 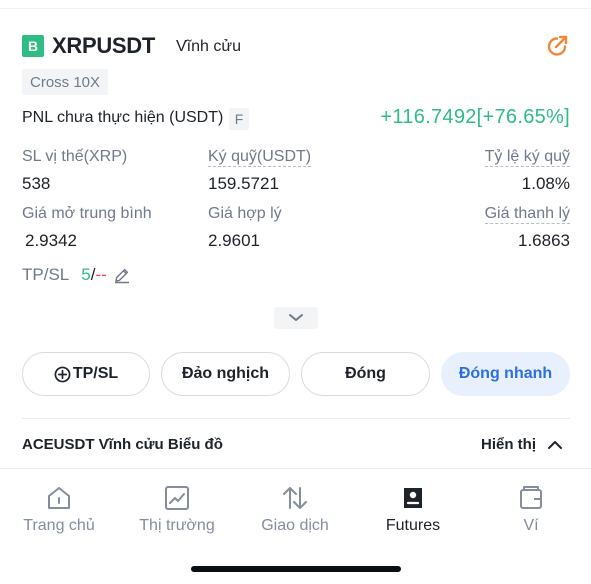 What do you see at coordinates (527, 171) in the screenshot?
I see `stat-margin-ratio: Tỷ lệ ký quỹ 1.08%` at bounding box center [527, 171].